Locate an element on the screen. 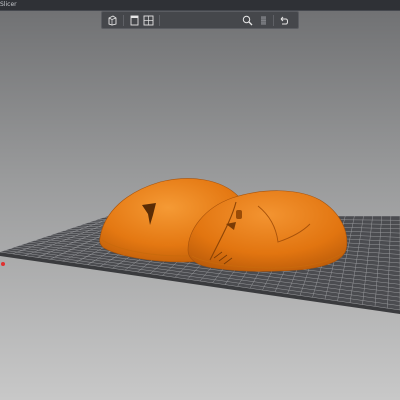  arrange-grid-icon is located at coordinates (148, 20).